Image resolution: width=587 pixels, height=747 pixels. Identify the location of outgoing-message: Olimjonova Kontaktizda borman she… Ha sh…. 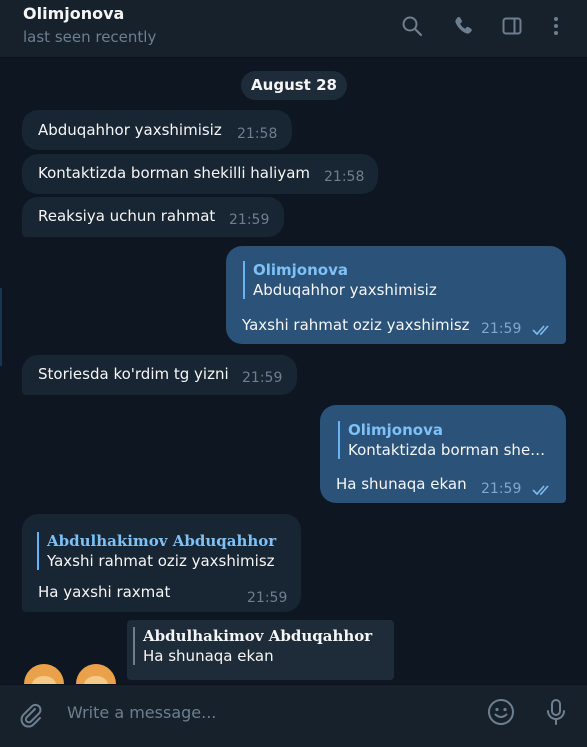
(443, 454).